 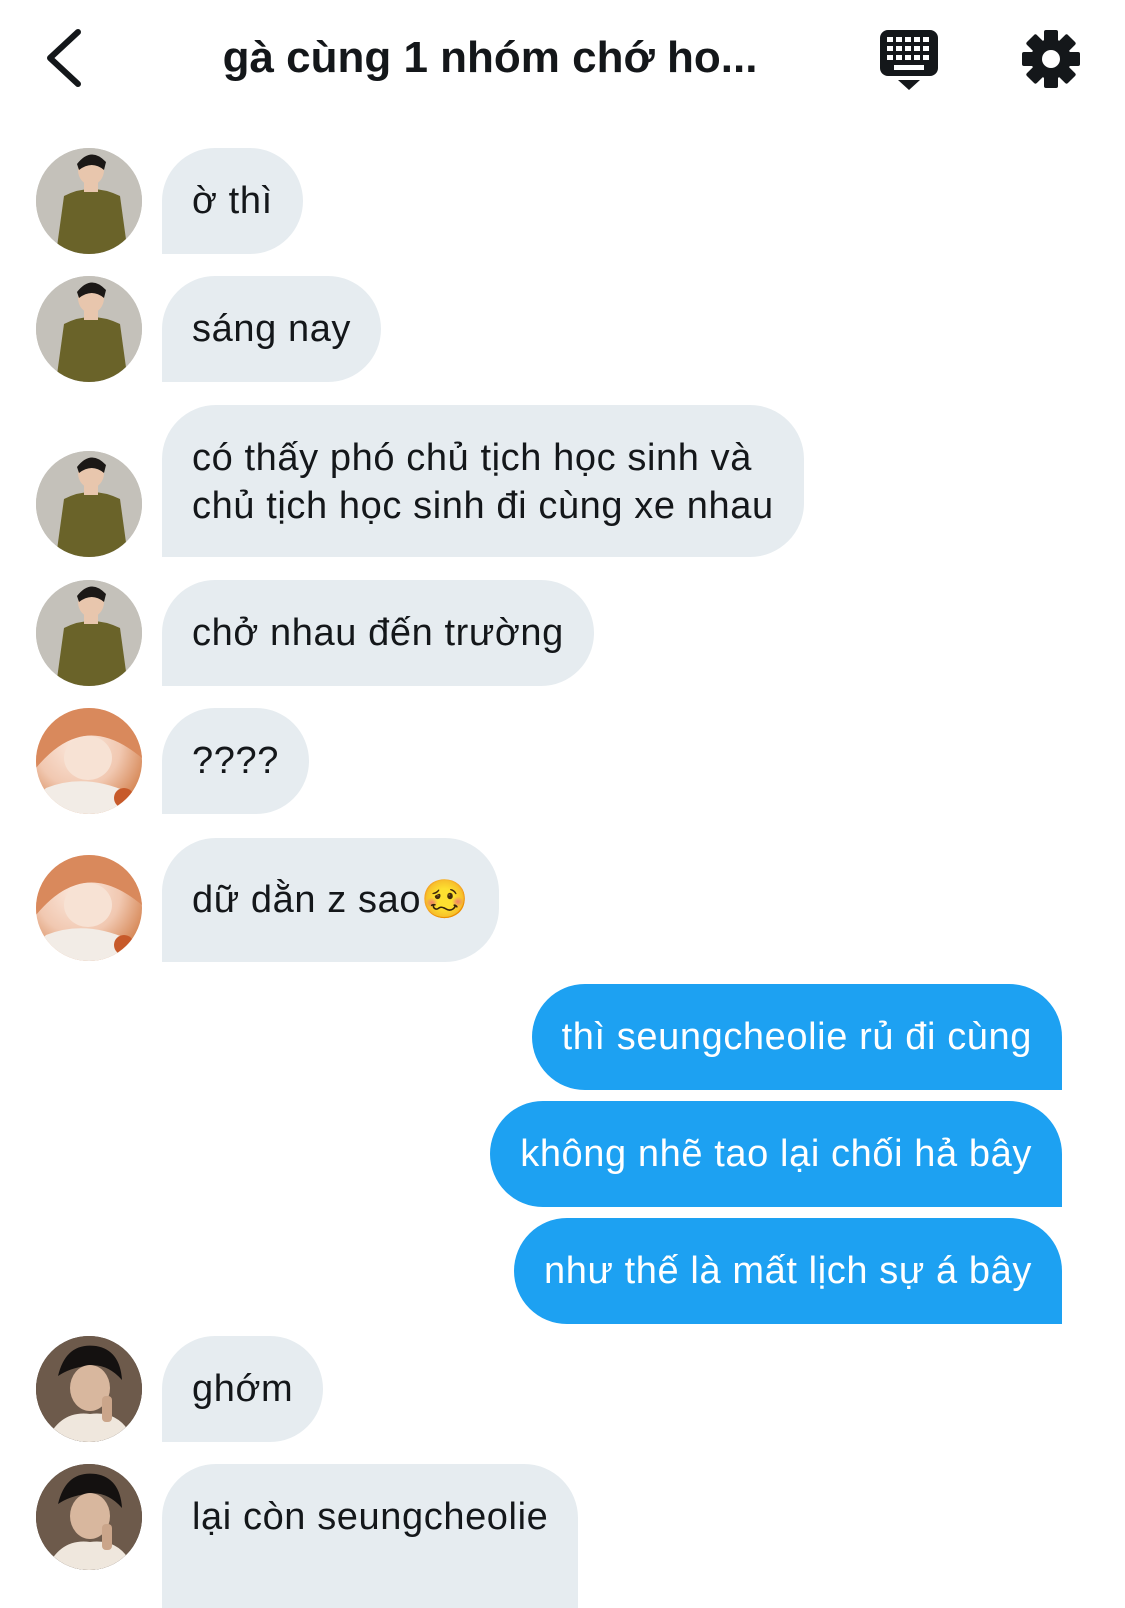 What do you see at coordinates (232, 201) in the screenshot?
I see `message-bubble: ờ thì` at bounding box center [232, 201].